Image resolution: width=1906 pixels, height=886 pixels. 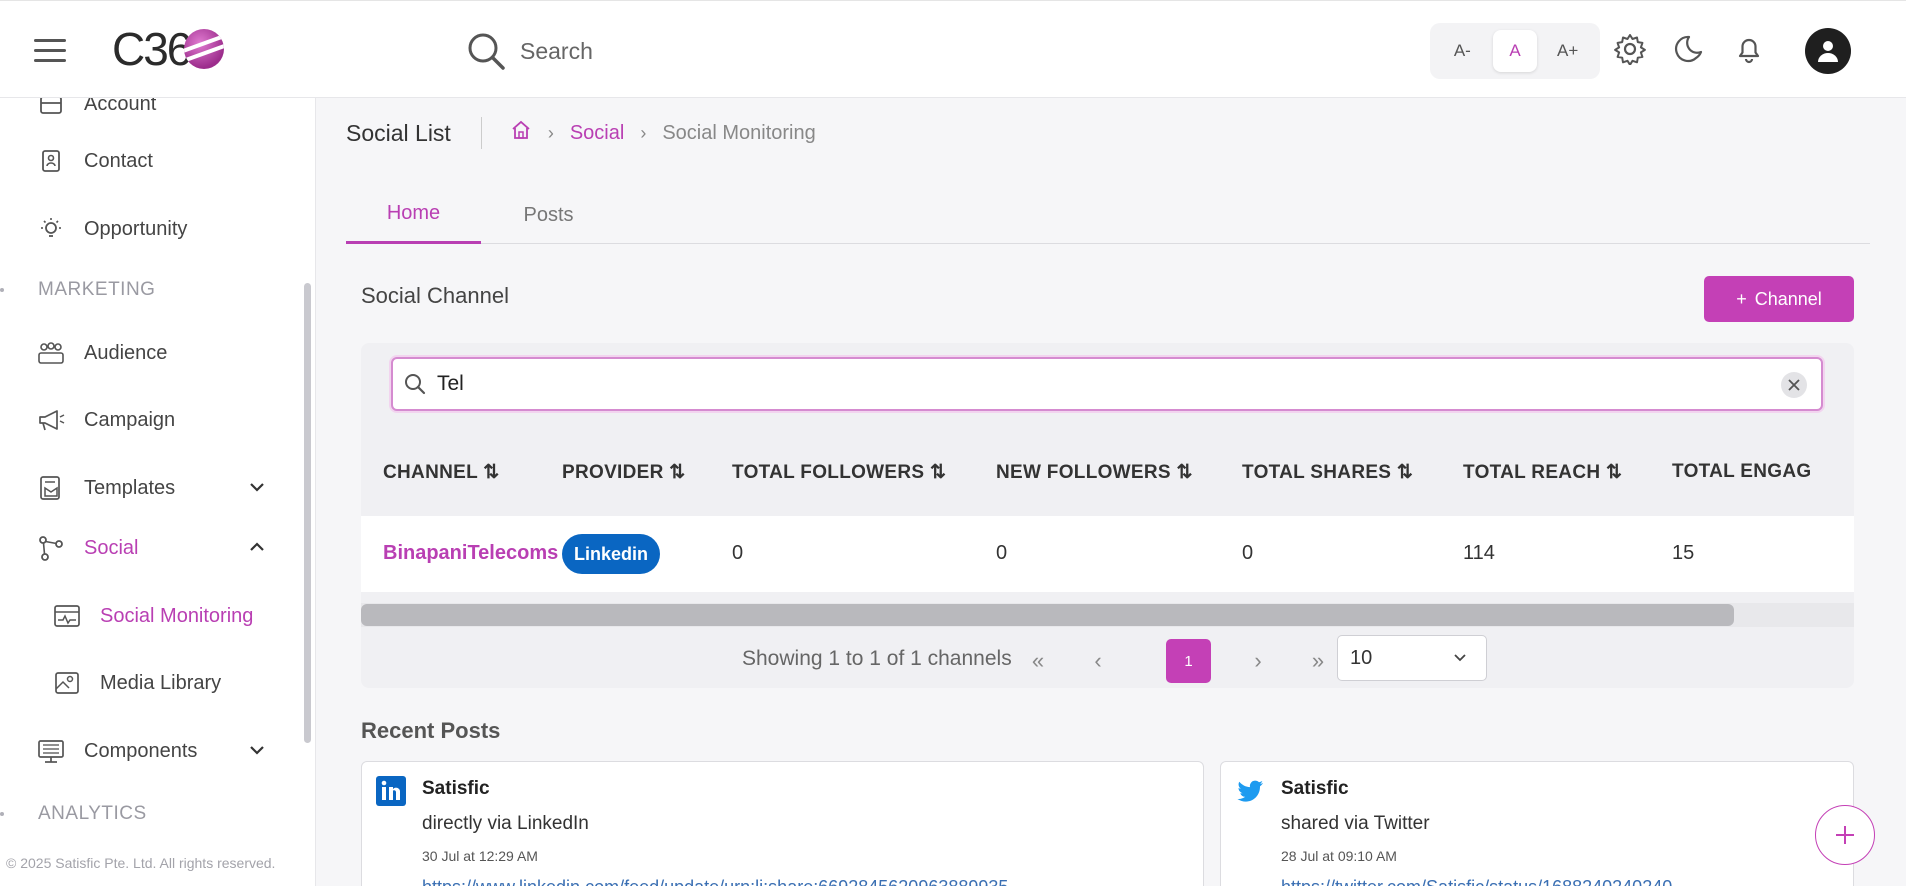 I want to click on monitoring-icon, so click(x=67, y=616).